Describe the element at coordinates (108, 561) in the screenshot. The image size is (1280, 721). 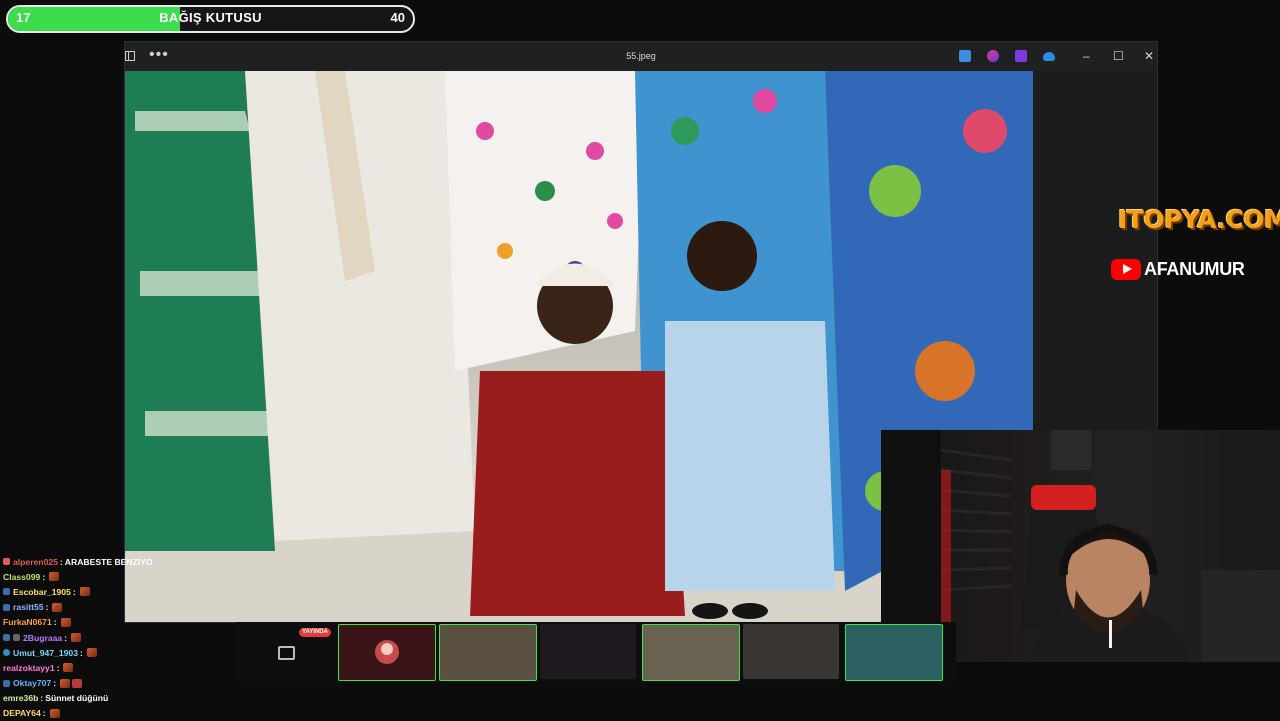
I see `chat-text: ARABESTE BENZIYO` at that location.